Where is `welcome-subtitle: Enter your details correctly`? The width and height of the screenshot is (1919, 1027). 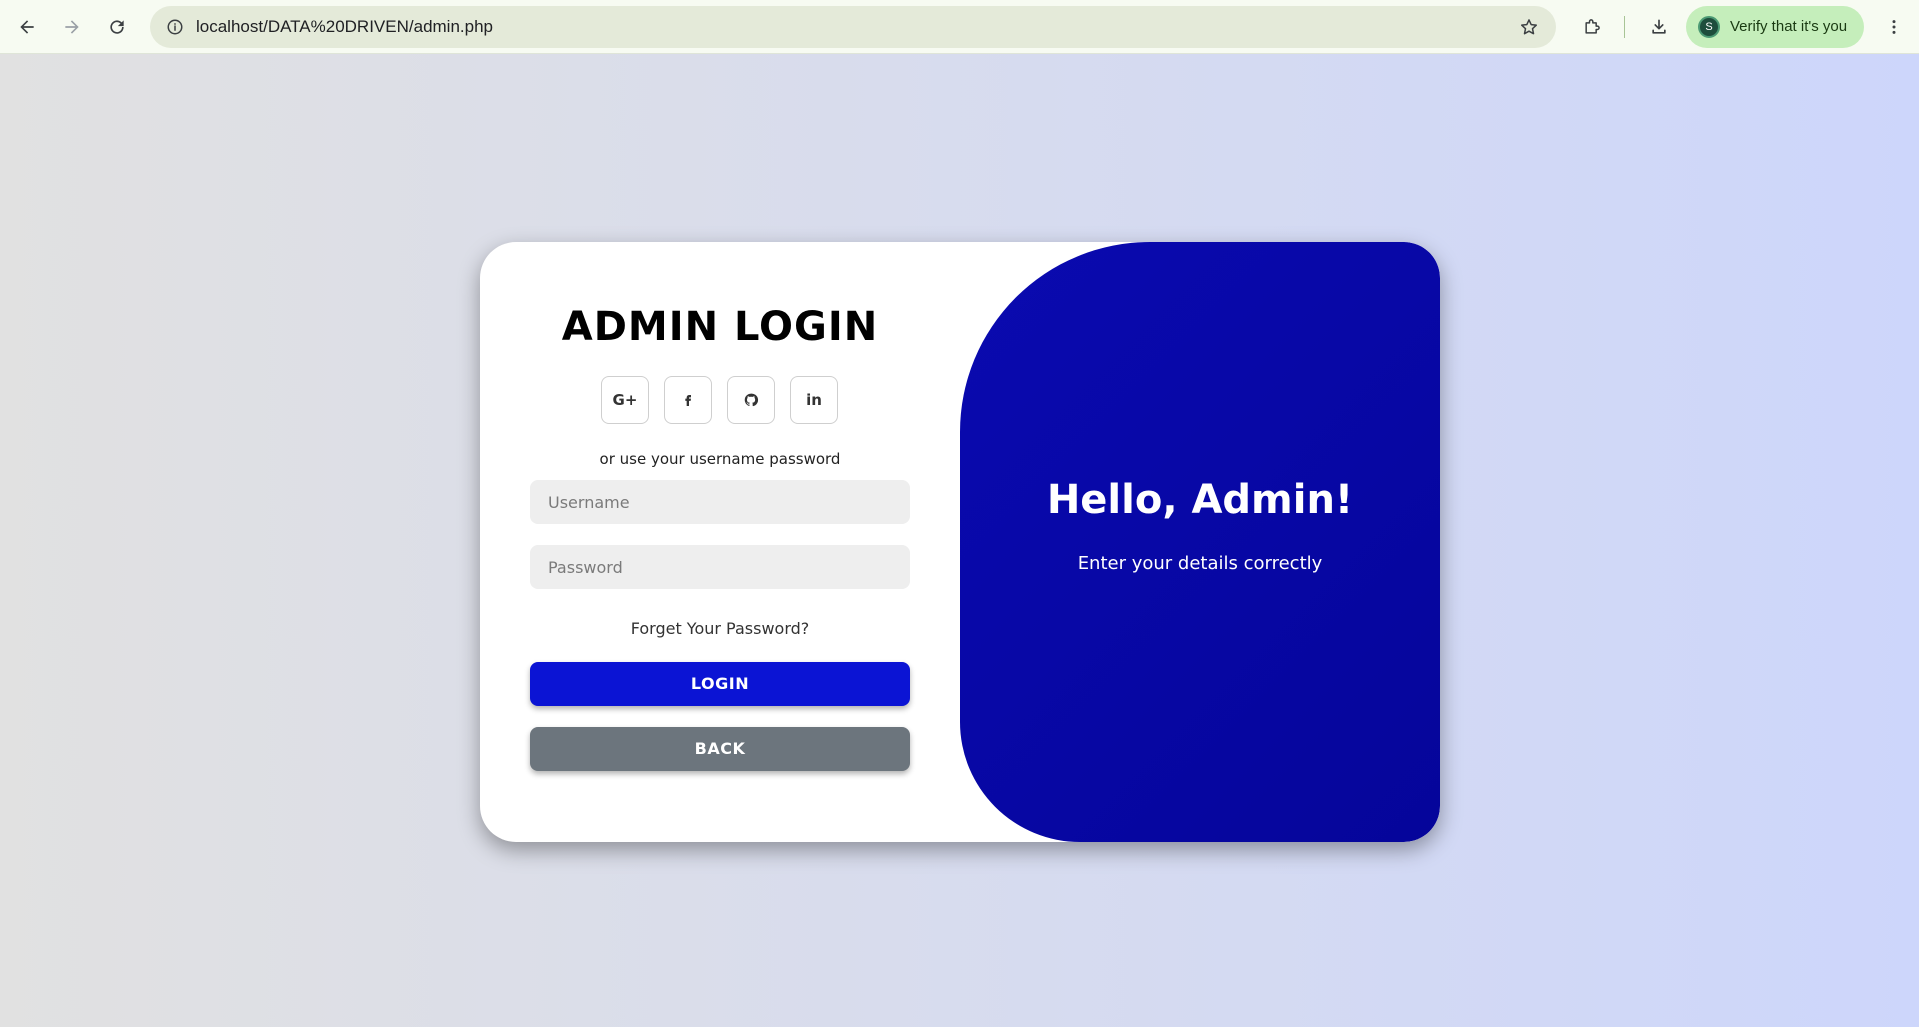 welcome-subtitle: Enter your details correctly is located at coordinates (1200, 563).